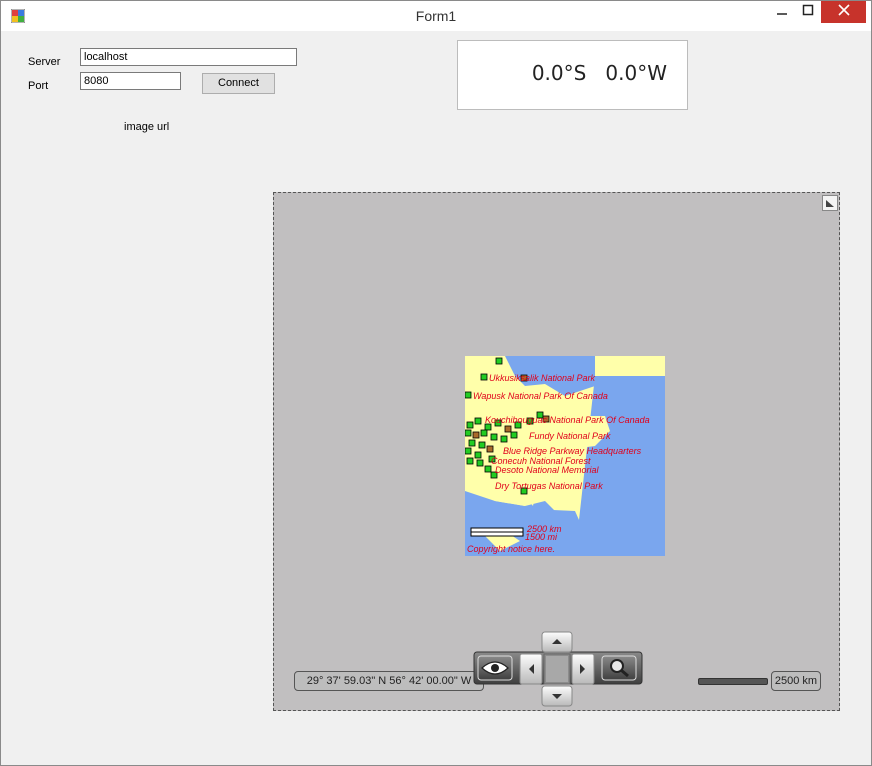 The image size is (872, 766). Describe the element at coordinates (782, 14) in the screenshot. I see `minimize-icon` at that location.